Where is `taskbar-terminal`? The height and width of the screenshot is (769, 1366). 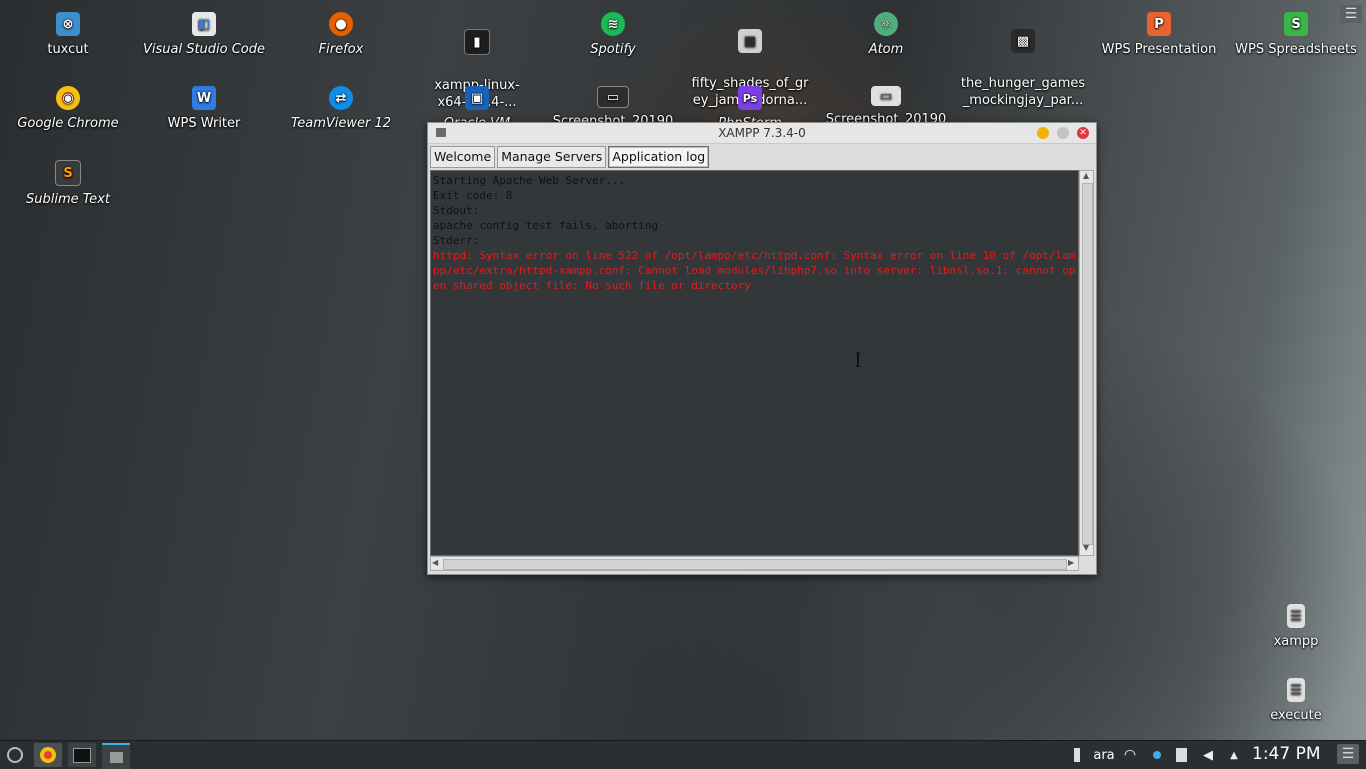
taskbar-terminal is located at coordinates (82, 755).